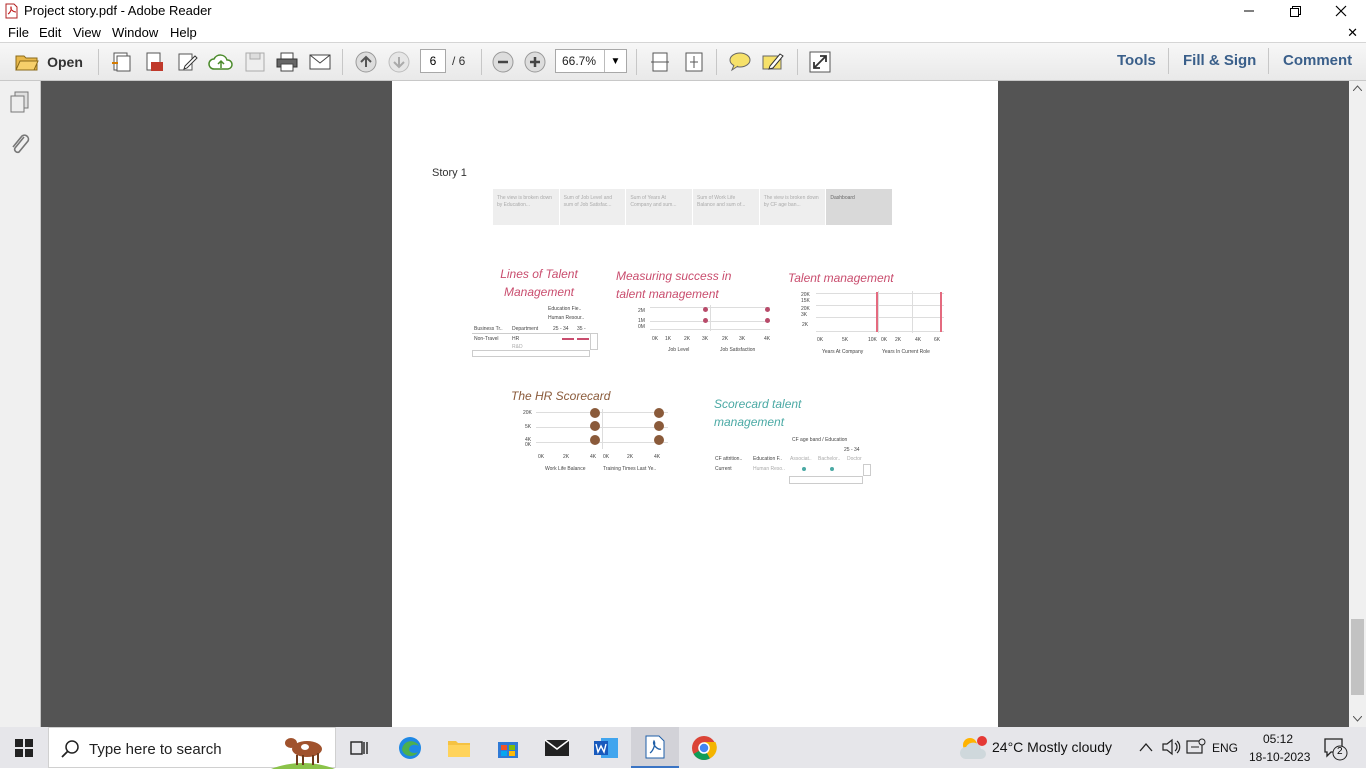  What do you see at coordinates (1317, 60) in the screenshot?
I see `comment-pane-button: Comment` at bounding box center [1317, 60].